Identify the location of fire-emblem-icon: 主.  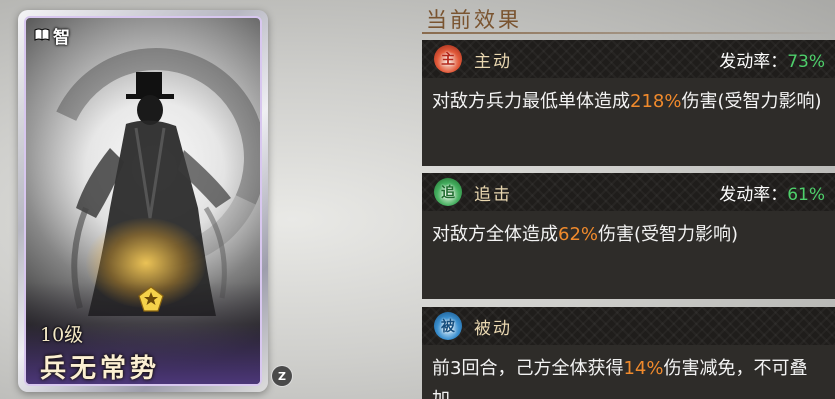
(448, 59).